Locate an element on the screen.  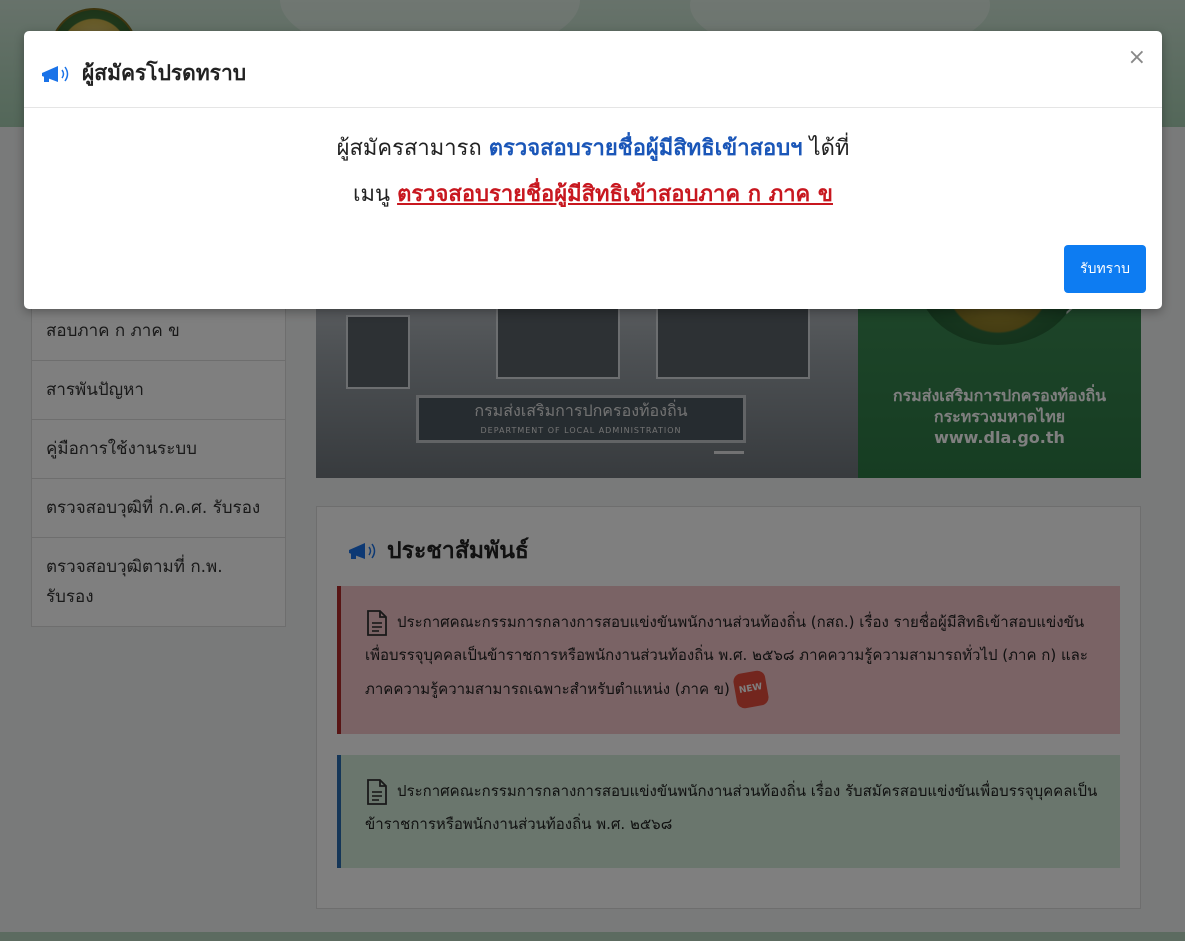
megaphone-icon is located at coordinates (55, 73).